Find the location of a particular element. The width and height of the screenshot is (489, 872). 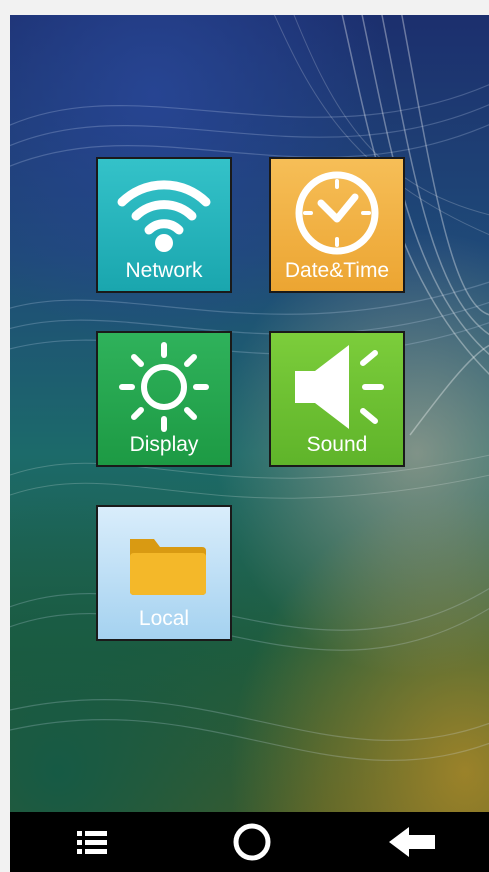

sun-icon is located at coordinates (164, 387).